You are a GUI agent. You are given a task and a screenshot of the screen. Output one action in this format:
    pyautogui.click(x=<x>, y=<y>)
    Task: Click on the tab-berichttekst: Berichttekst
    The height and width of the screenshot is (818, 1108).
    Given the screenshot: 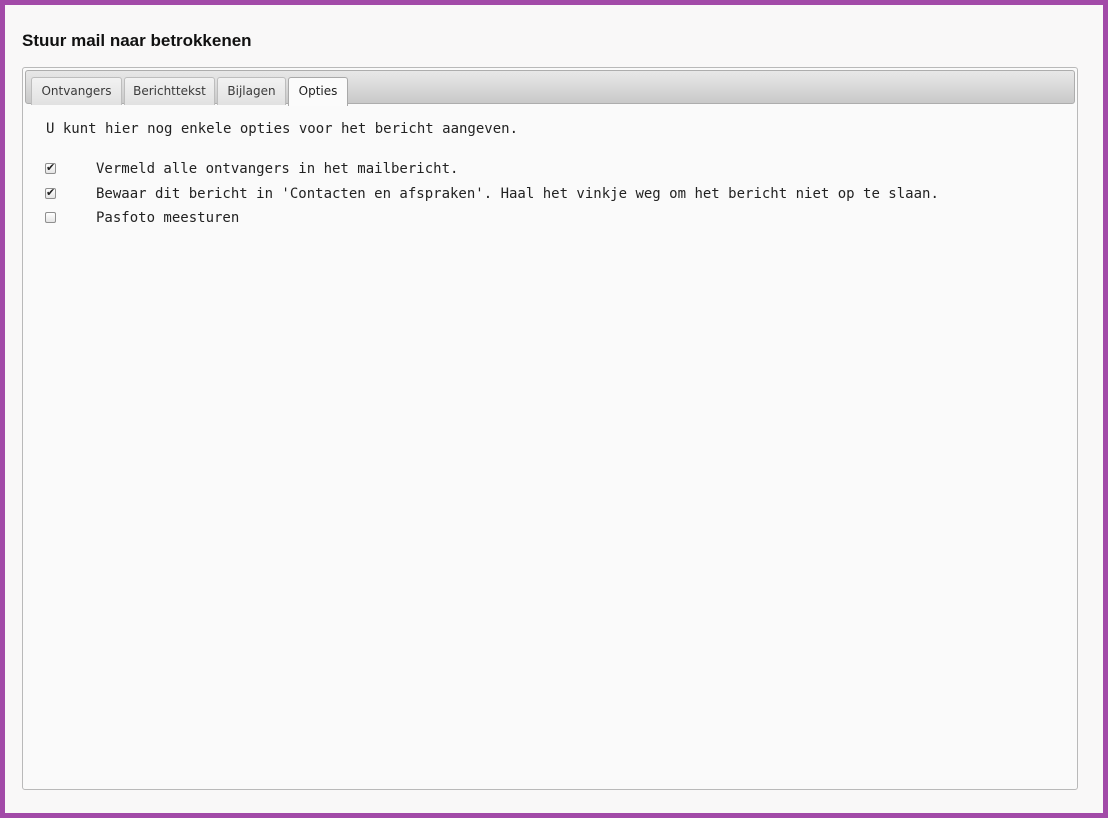 What is the action you would take?
    pyautogui.click(x=169, y=91)
    